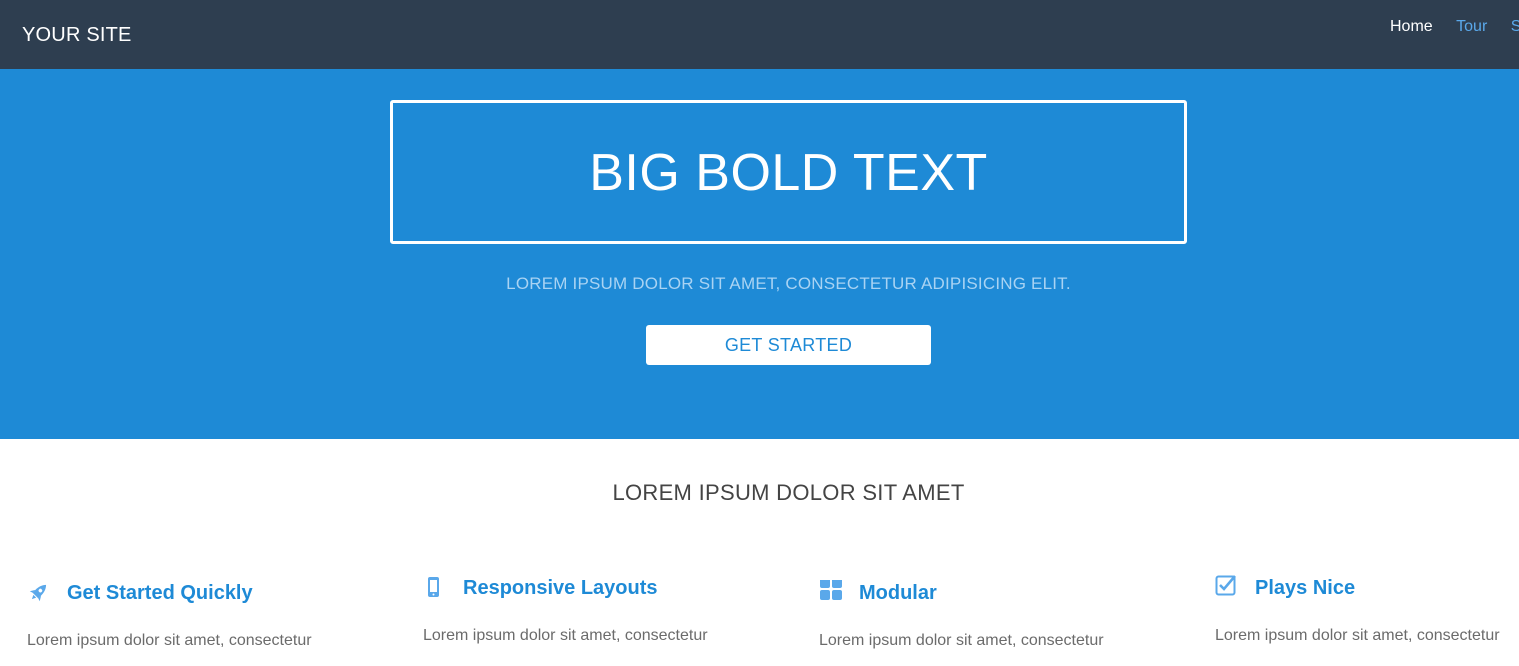  What do you see at coordinates (788, 345) in the screenshot?
I see `get-started-button: GET STARTED` at bounding box center [788, 345].